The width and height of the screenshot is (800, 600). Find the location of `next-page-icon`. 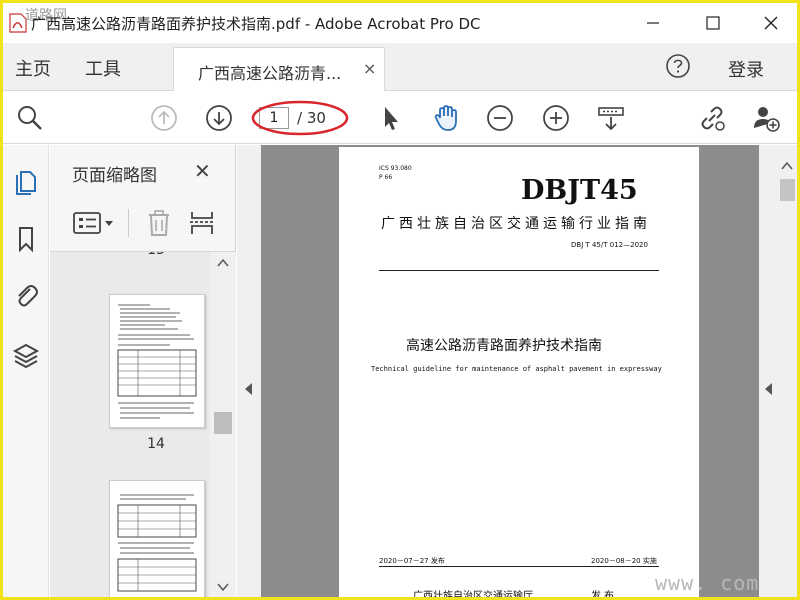

next-page-icon is located at coordinates (219, 118).